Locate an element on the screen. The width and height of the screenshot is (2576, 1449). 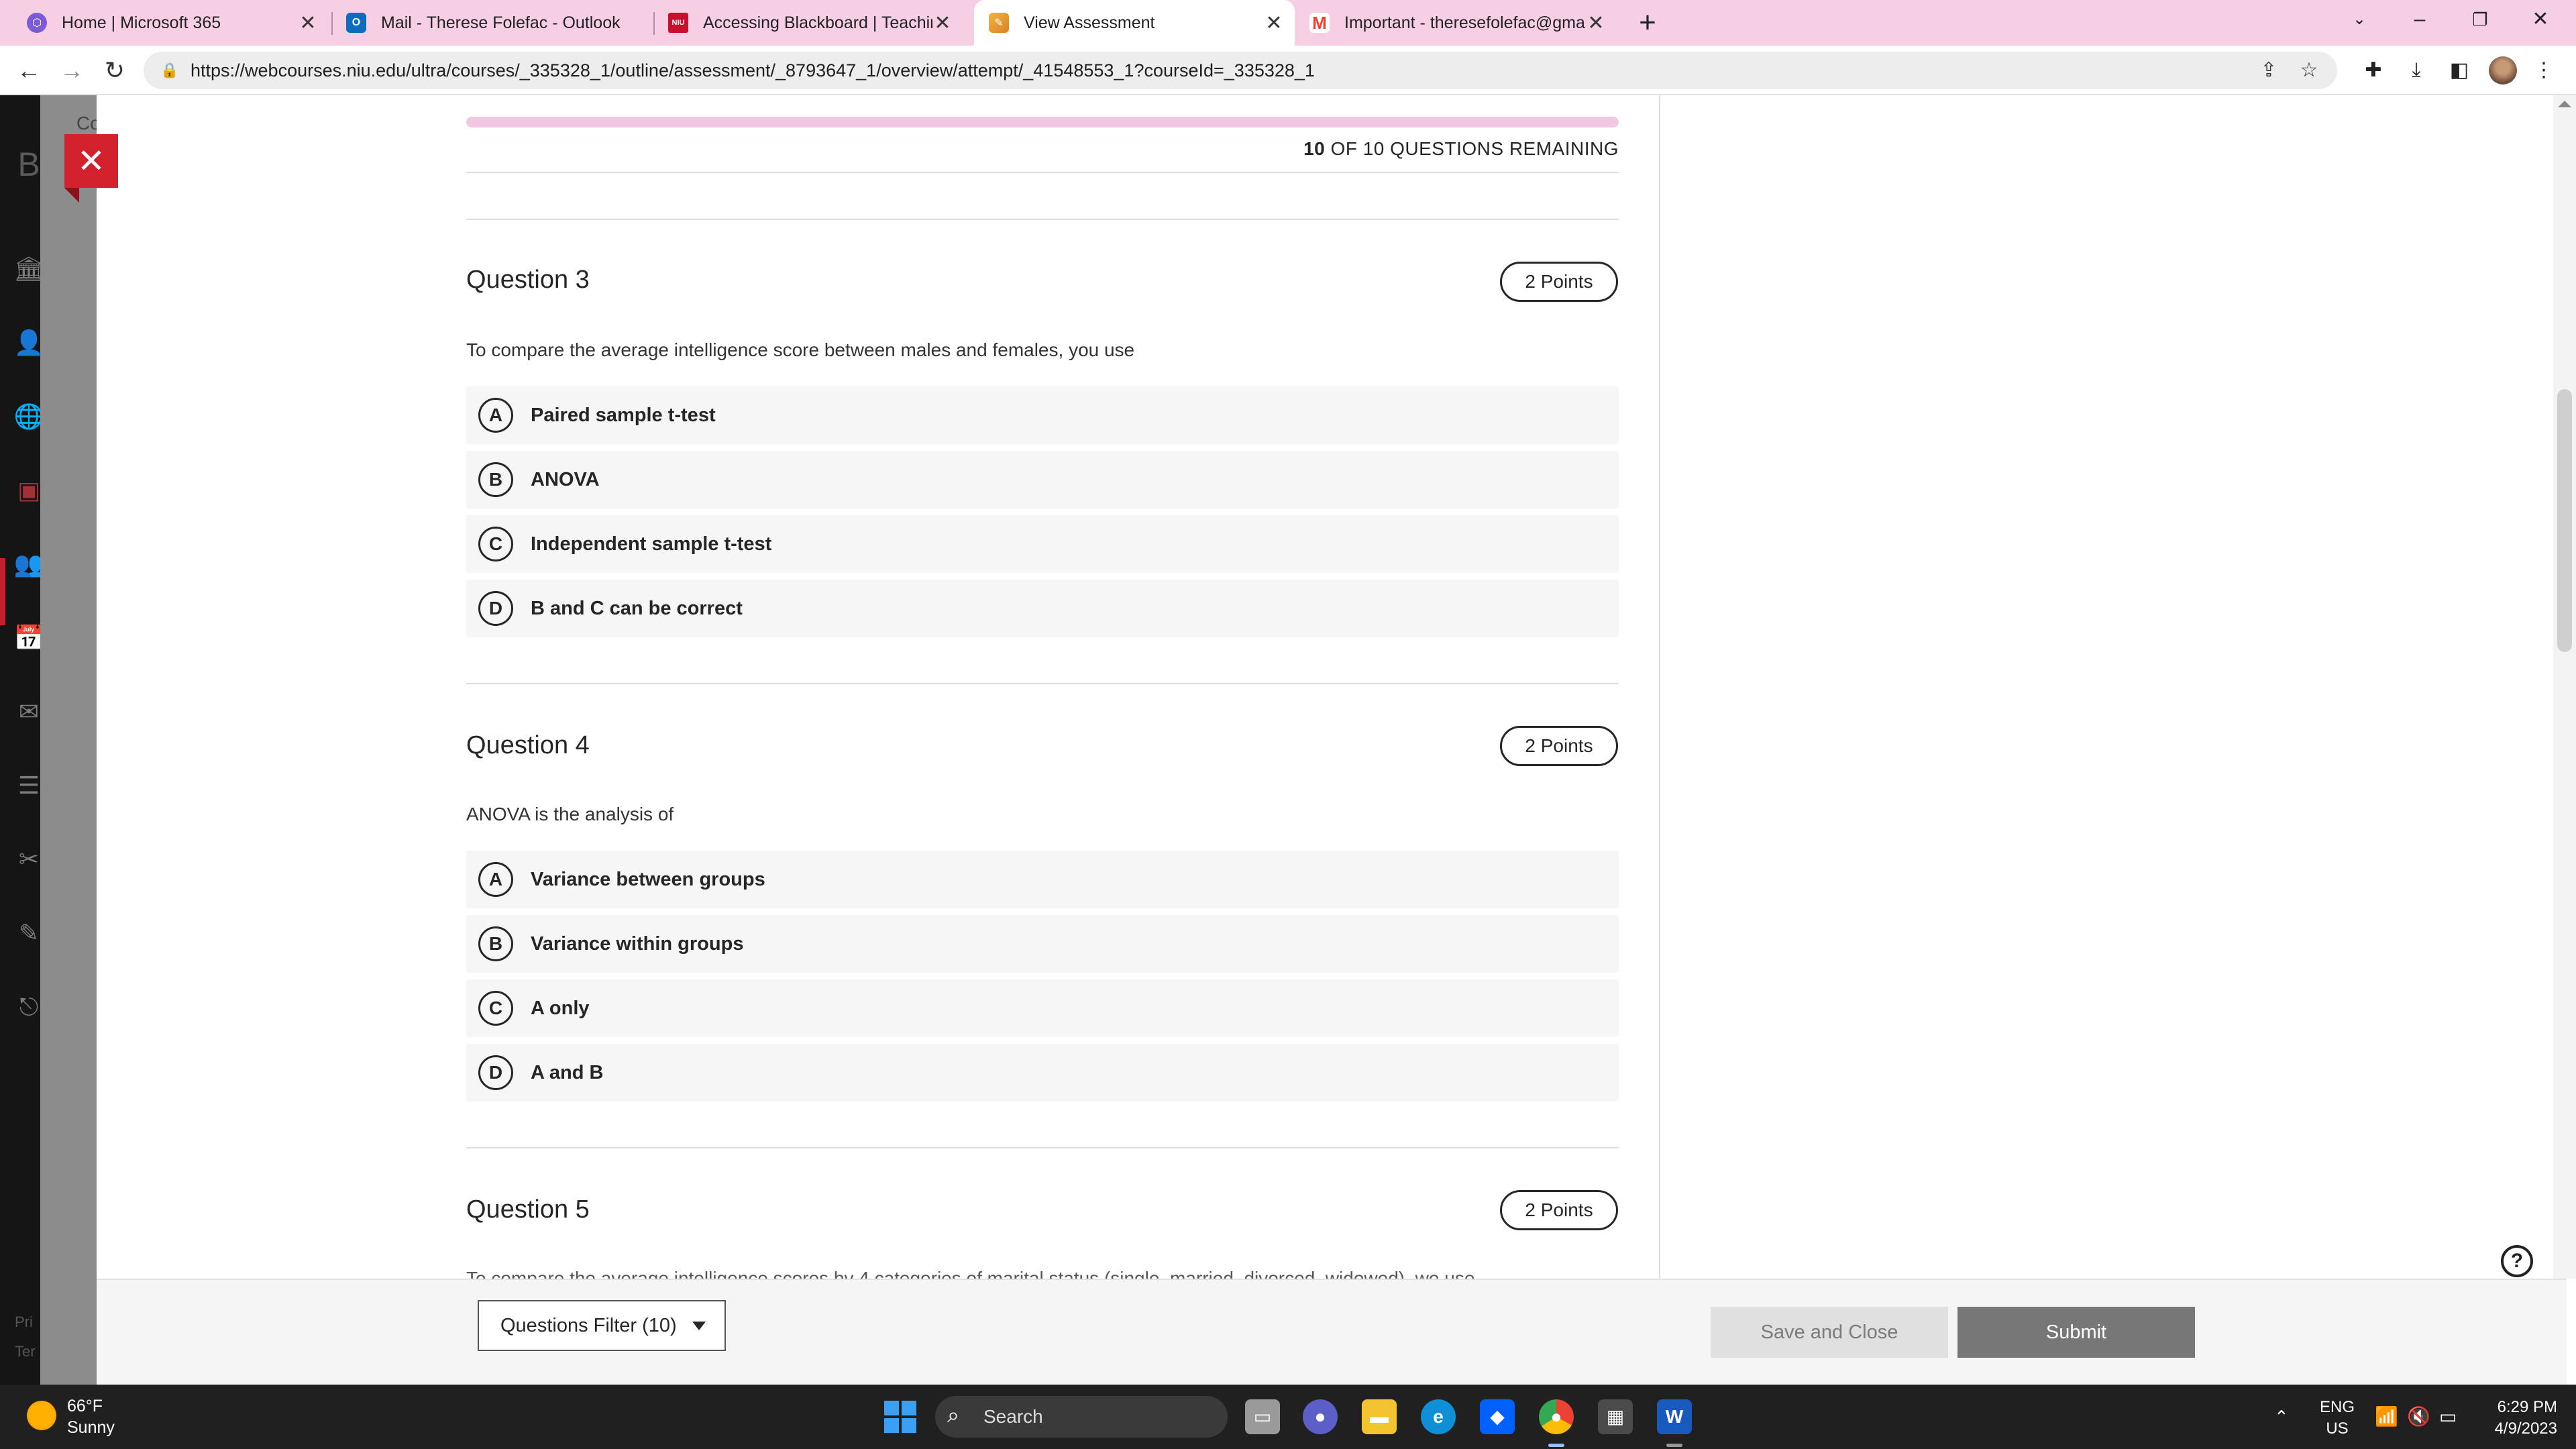
reload-button: ↻ is located at coordinates (114, 70).